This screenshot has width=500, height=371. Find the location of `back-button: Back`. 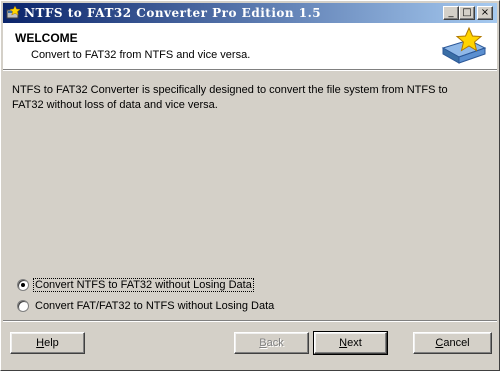

back-button: Back is located at coordinates (271, 343).